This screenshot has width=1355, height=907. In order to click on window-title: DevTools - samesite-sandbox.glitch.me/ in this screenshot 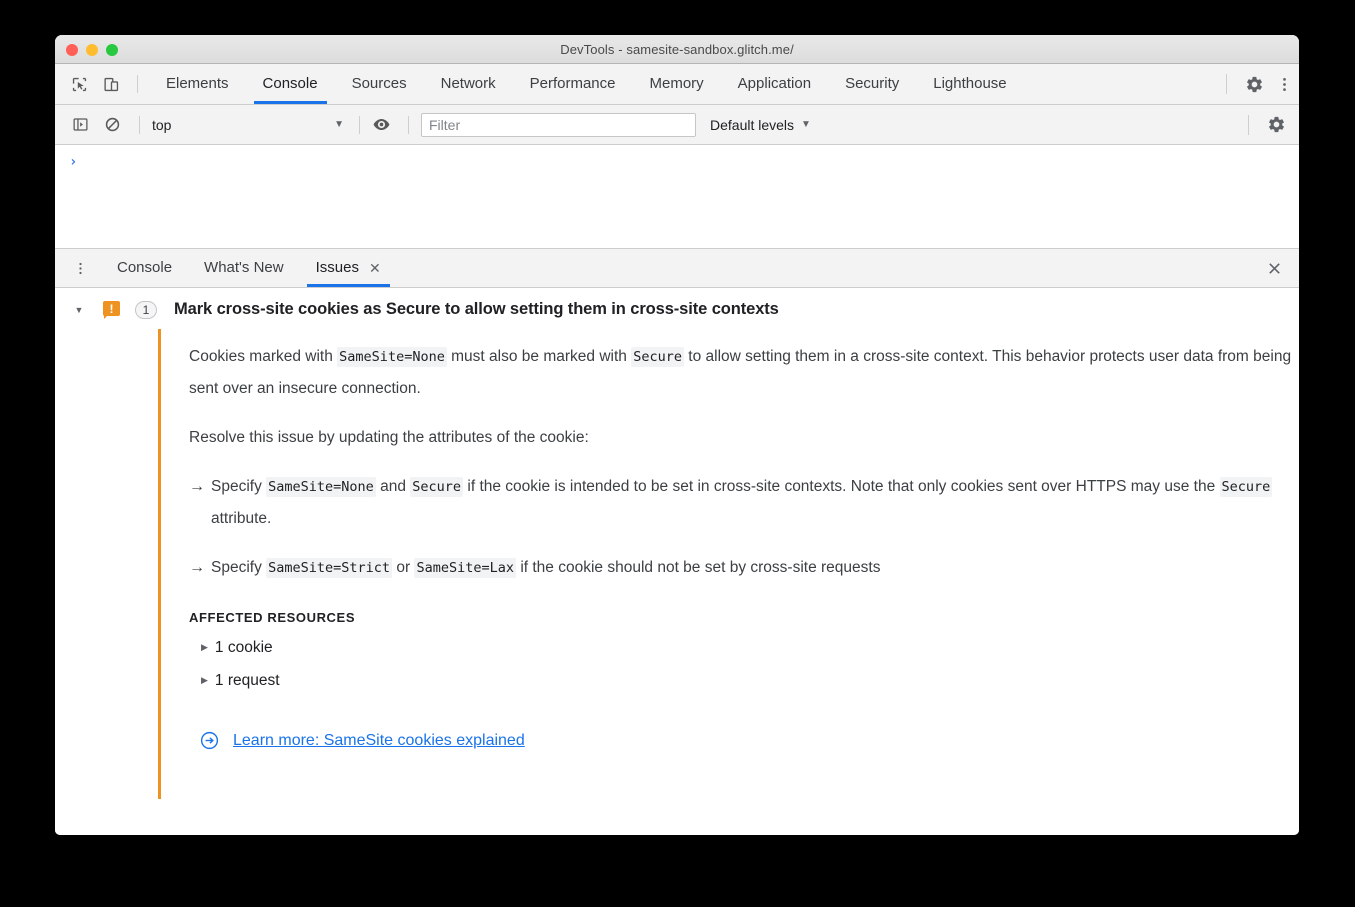, I will do `click(677, 49)`.